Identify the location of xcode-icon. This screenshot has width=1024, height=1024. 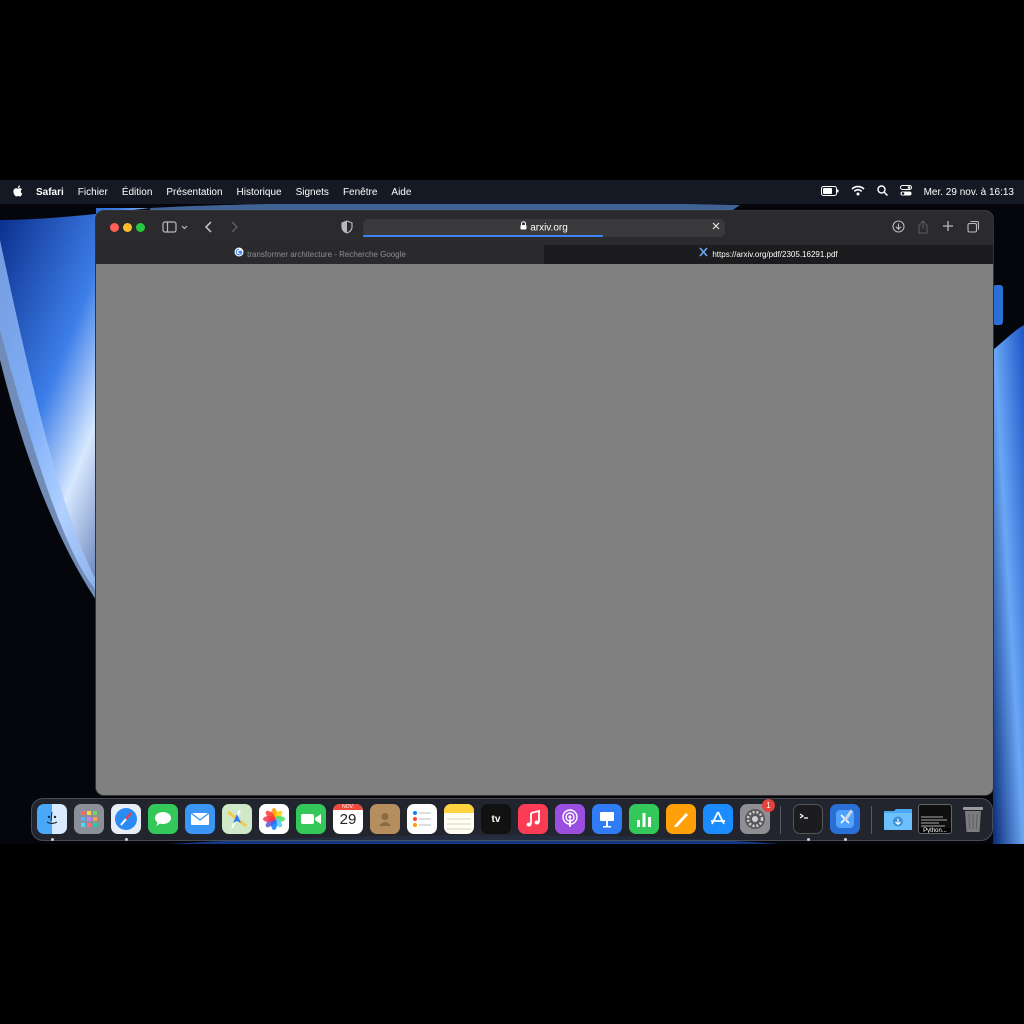
(845, 819).